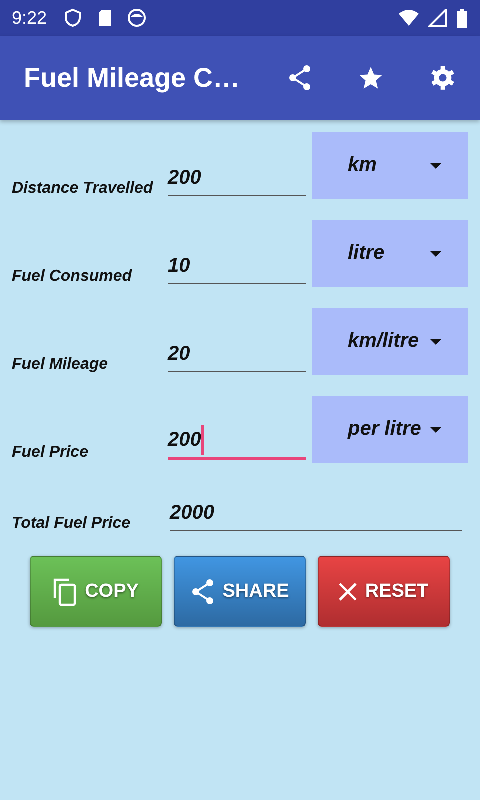  I want to click on field-label: Distance Travelled, so click(82, 189).